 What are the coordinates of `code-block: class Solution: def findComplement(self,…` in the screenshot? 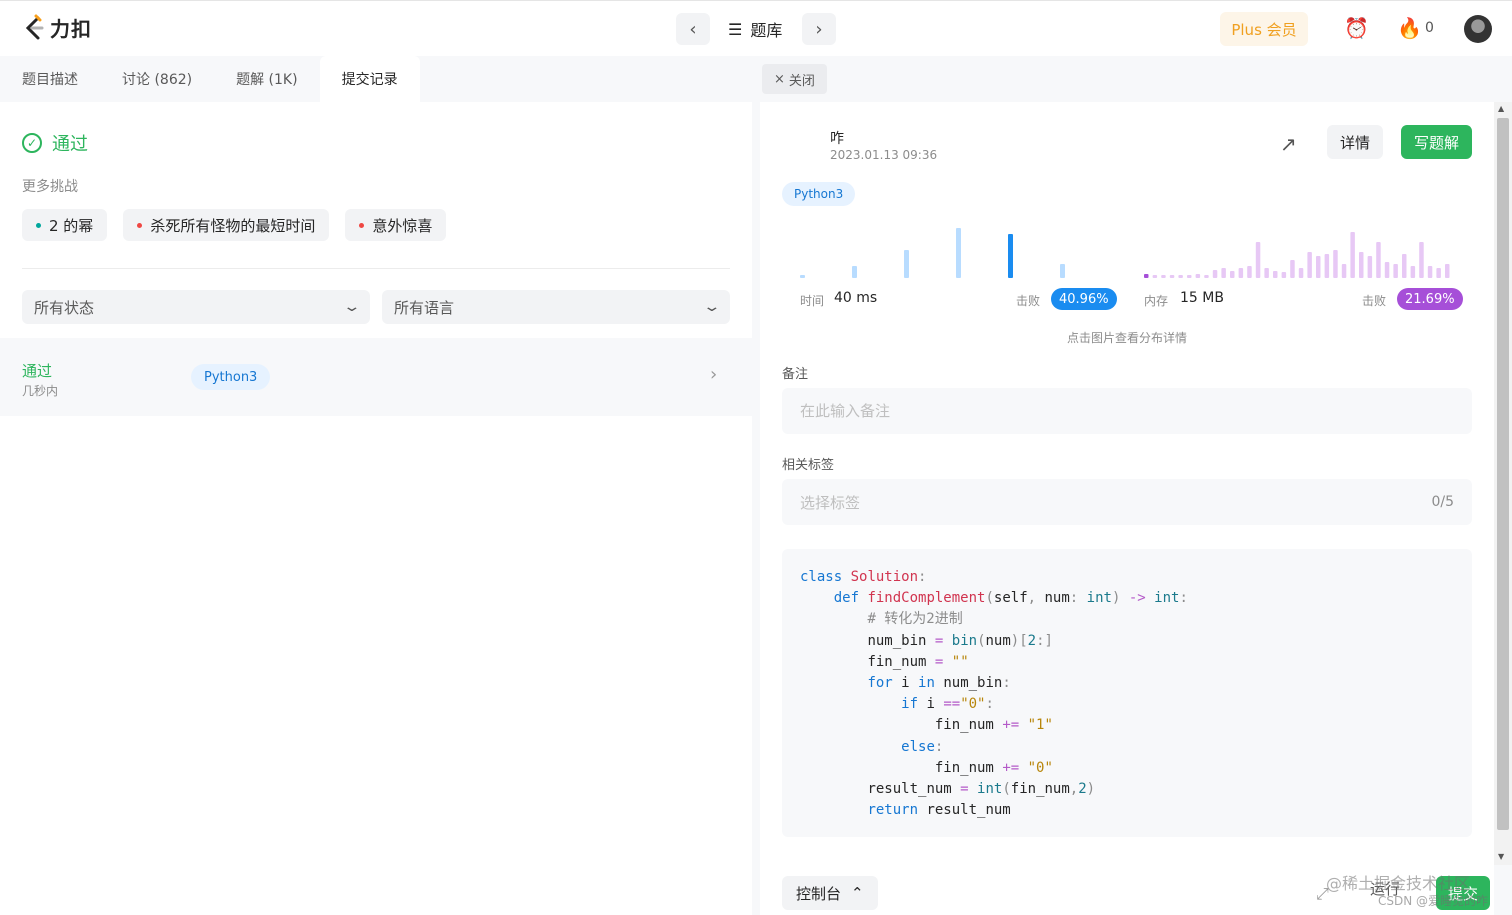 It's located at (1127, 693).